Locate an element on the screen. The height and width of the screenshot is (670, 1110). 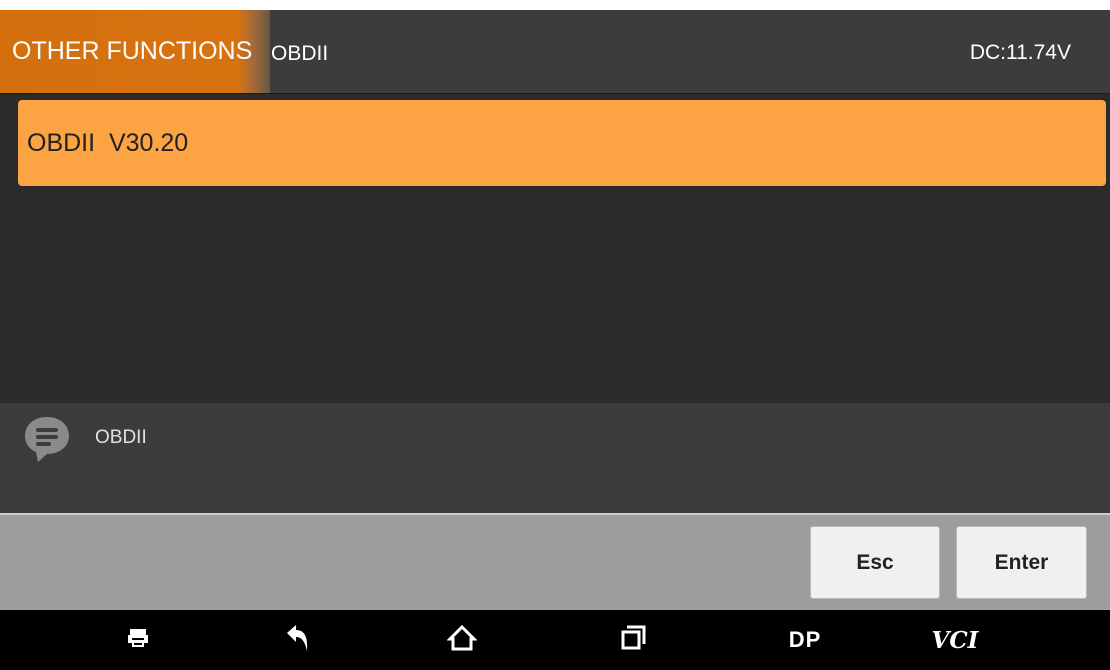
breadcrumb: OBDII is located at coordinates (300, 53).